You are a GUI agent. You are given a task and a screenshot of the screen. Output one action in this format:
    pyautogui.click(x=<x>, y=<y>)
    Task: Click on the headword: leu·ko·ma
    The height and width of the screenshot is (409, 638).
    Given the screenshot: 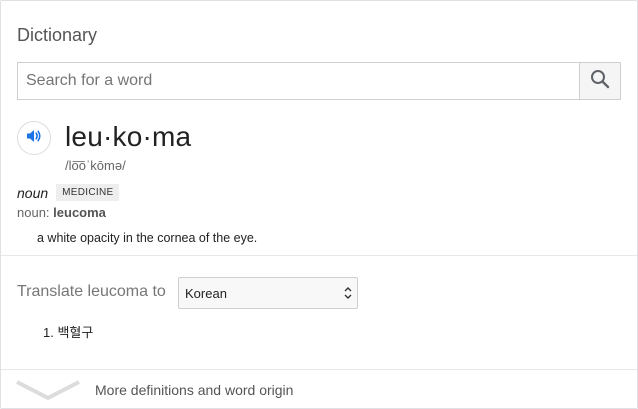 What is the action you would take?
    pyautogui.click(x=128, y=136)
    